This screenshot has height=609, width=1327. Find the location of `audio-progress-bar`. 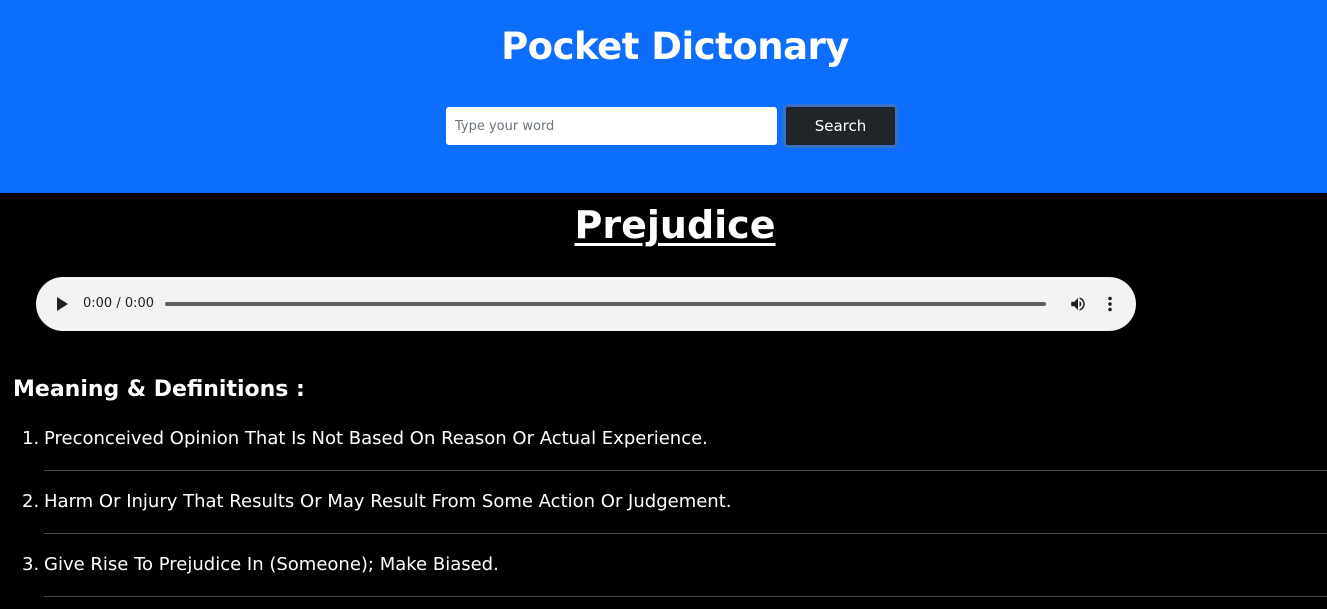

audio-progress-bar is located at coordinates (605, 304).